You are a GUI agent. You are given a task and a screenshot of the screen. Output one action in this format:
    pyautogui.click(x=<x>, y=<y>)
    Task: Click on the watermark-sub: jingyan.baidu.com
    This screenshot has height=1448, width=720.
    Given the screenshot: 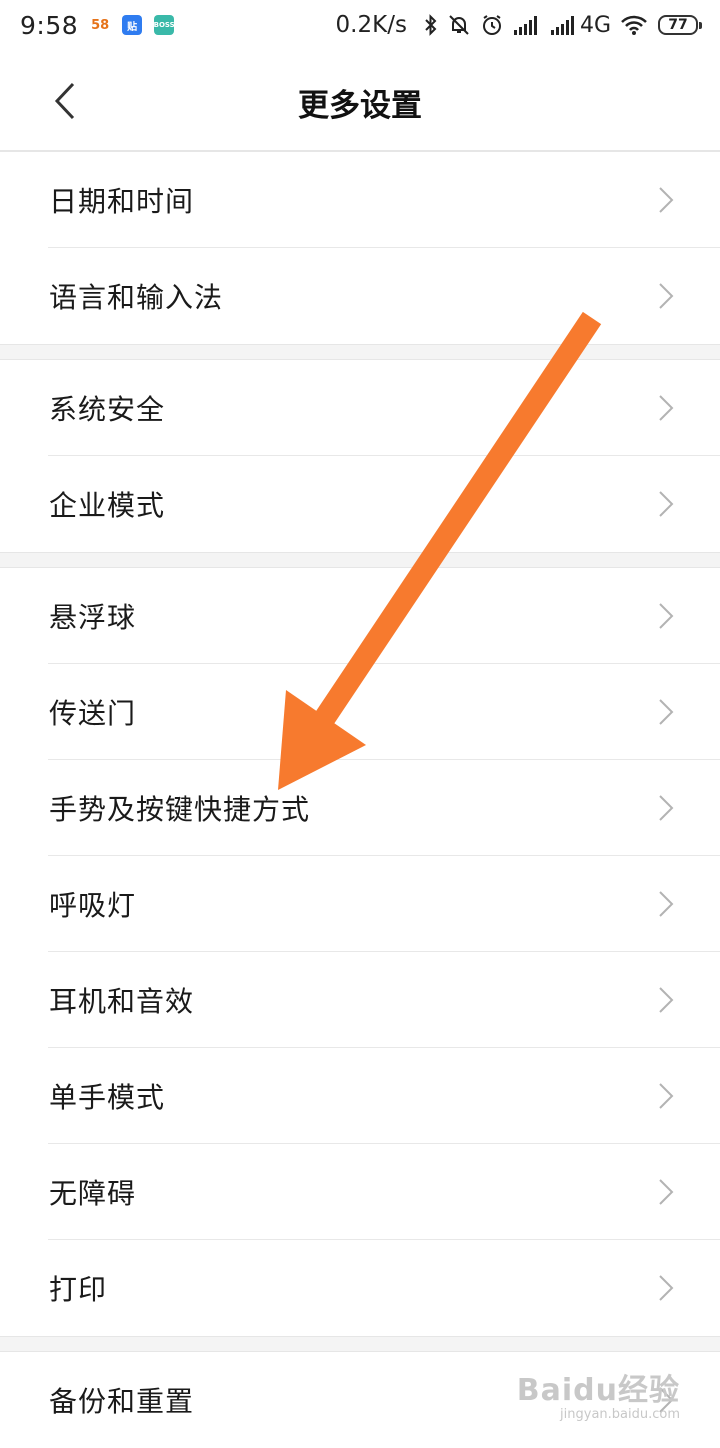 What is the action you would take?
    pyautogui.click(x=620, y=1414)
    